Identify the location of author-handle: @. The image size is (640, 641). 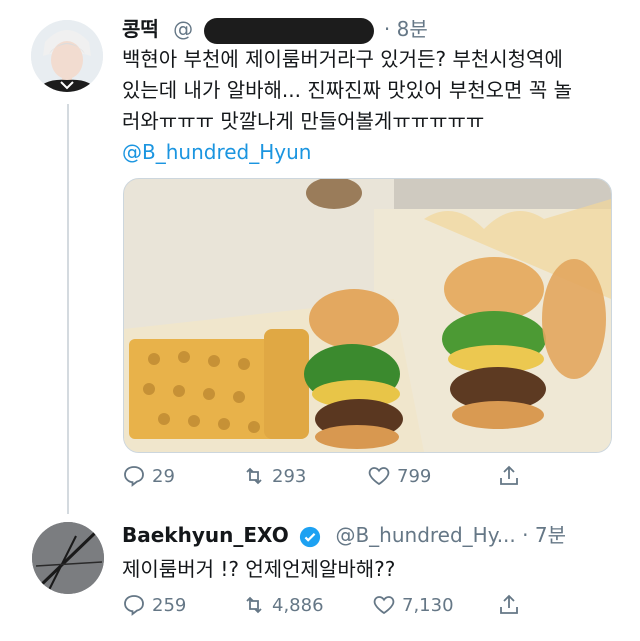
(183, 29).